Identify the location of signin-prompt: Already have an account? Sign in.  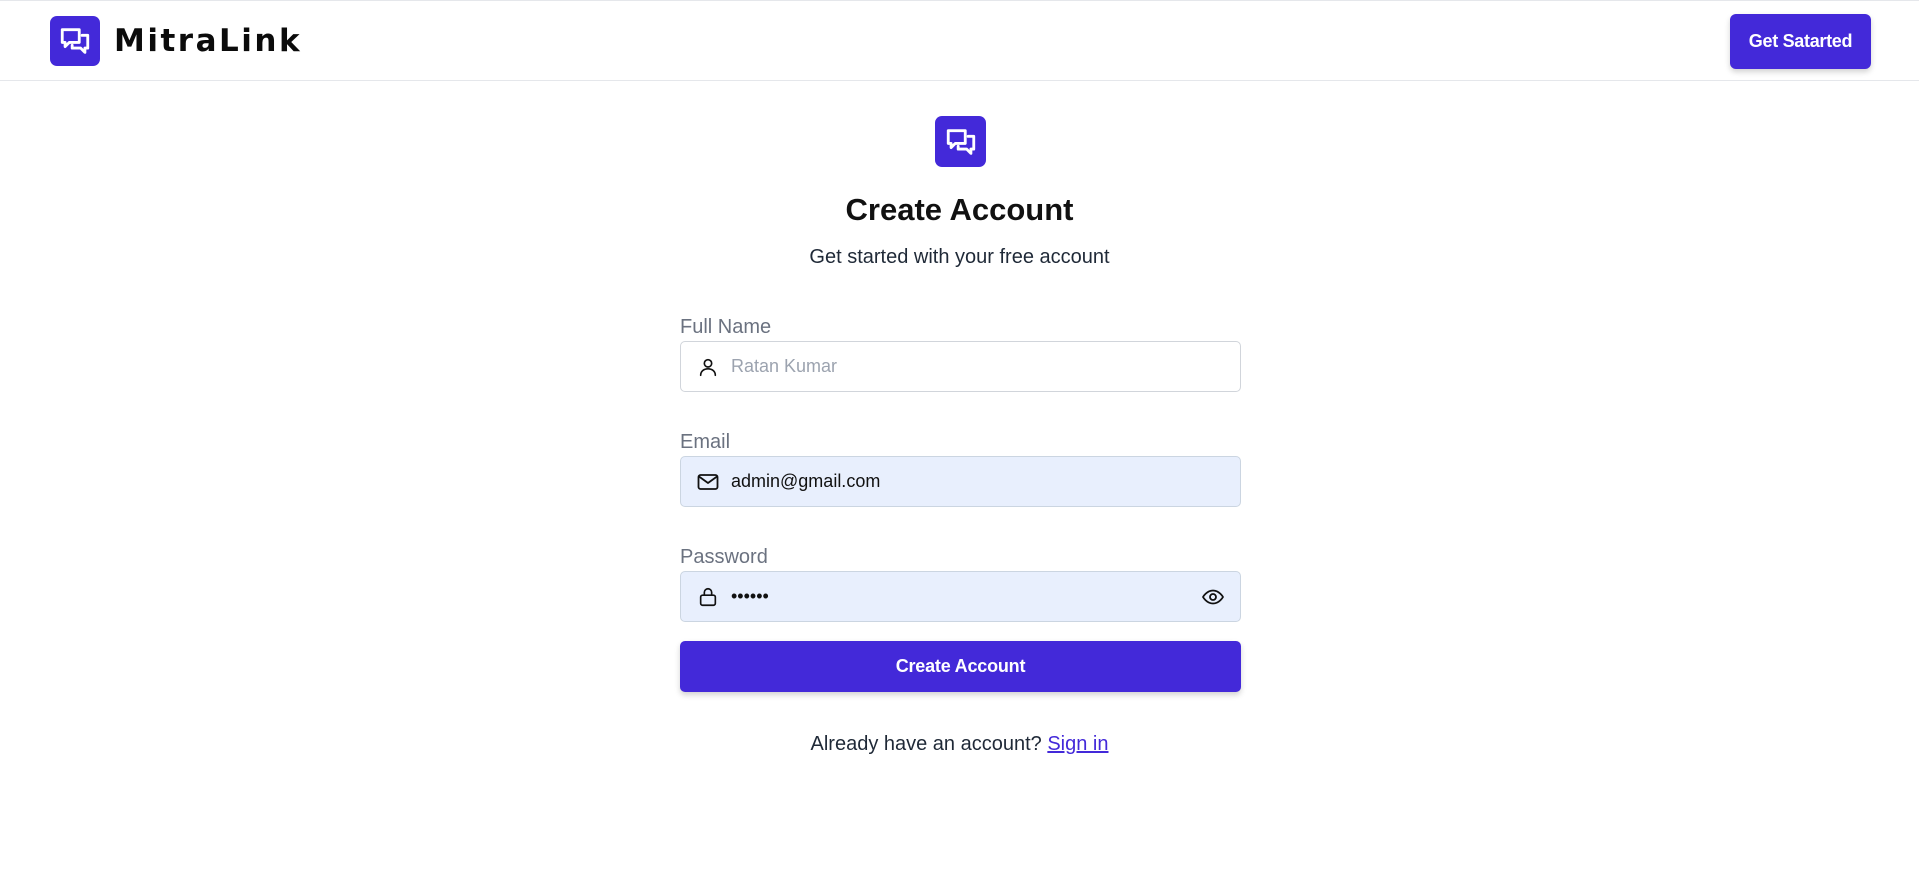
(959, 744).